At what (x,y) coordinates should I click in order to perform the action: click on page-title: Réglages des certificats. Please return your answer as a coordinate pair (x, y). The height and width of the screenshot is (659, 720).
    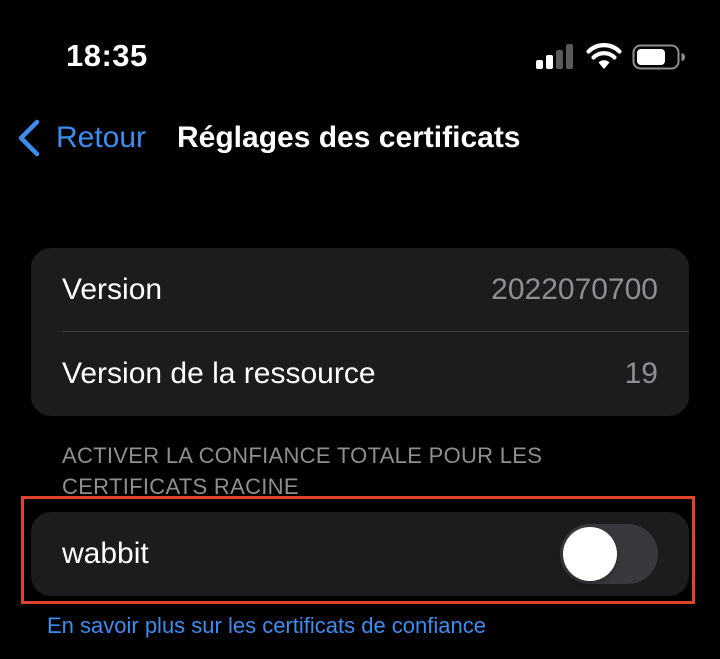
    Looking at the image, I should click on (349, 137).